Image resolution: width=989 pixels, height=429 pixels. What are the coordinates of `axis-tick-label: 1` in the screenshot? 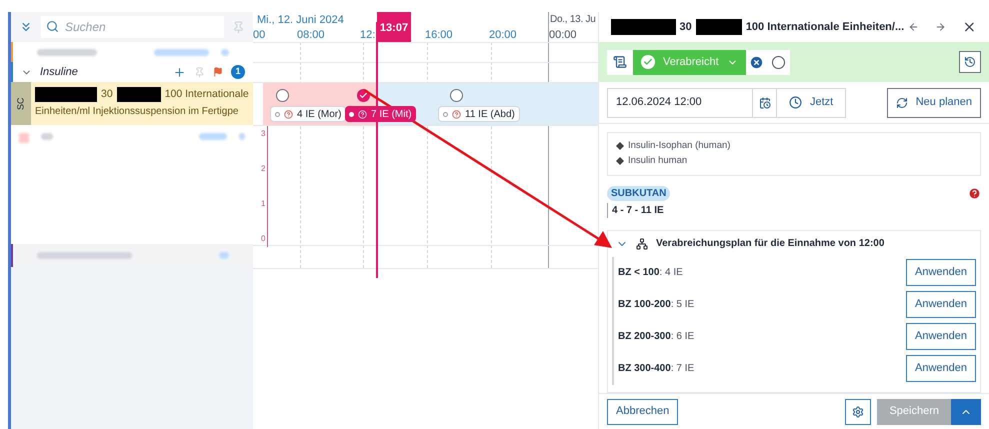 It's located at (263, 204).